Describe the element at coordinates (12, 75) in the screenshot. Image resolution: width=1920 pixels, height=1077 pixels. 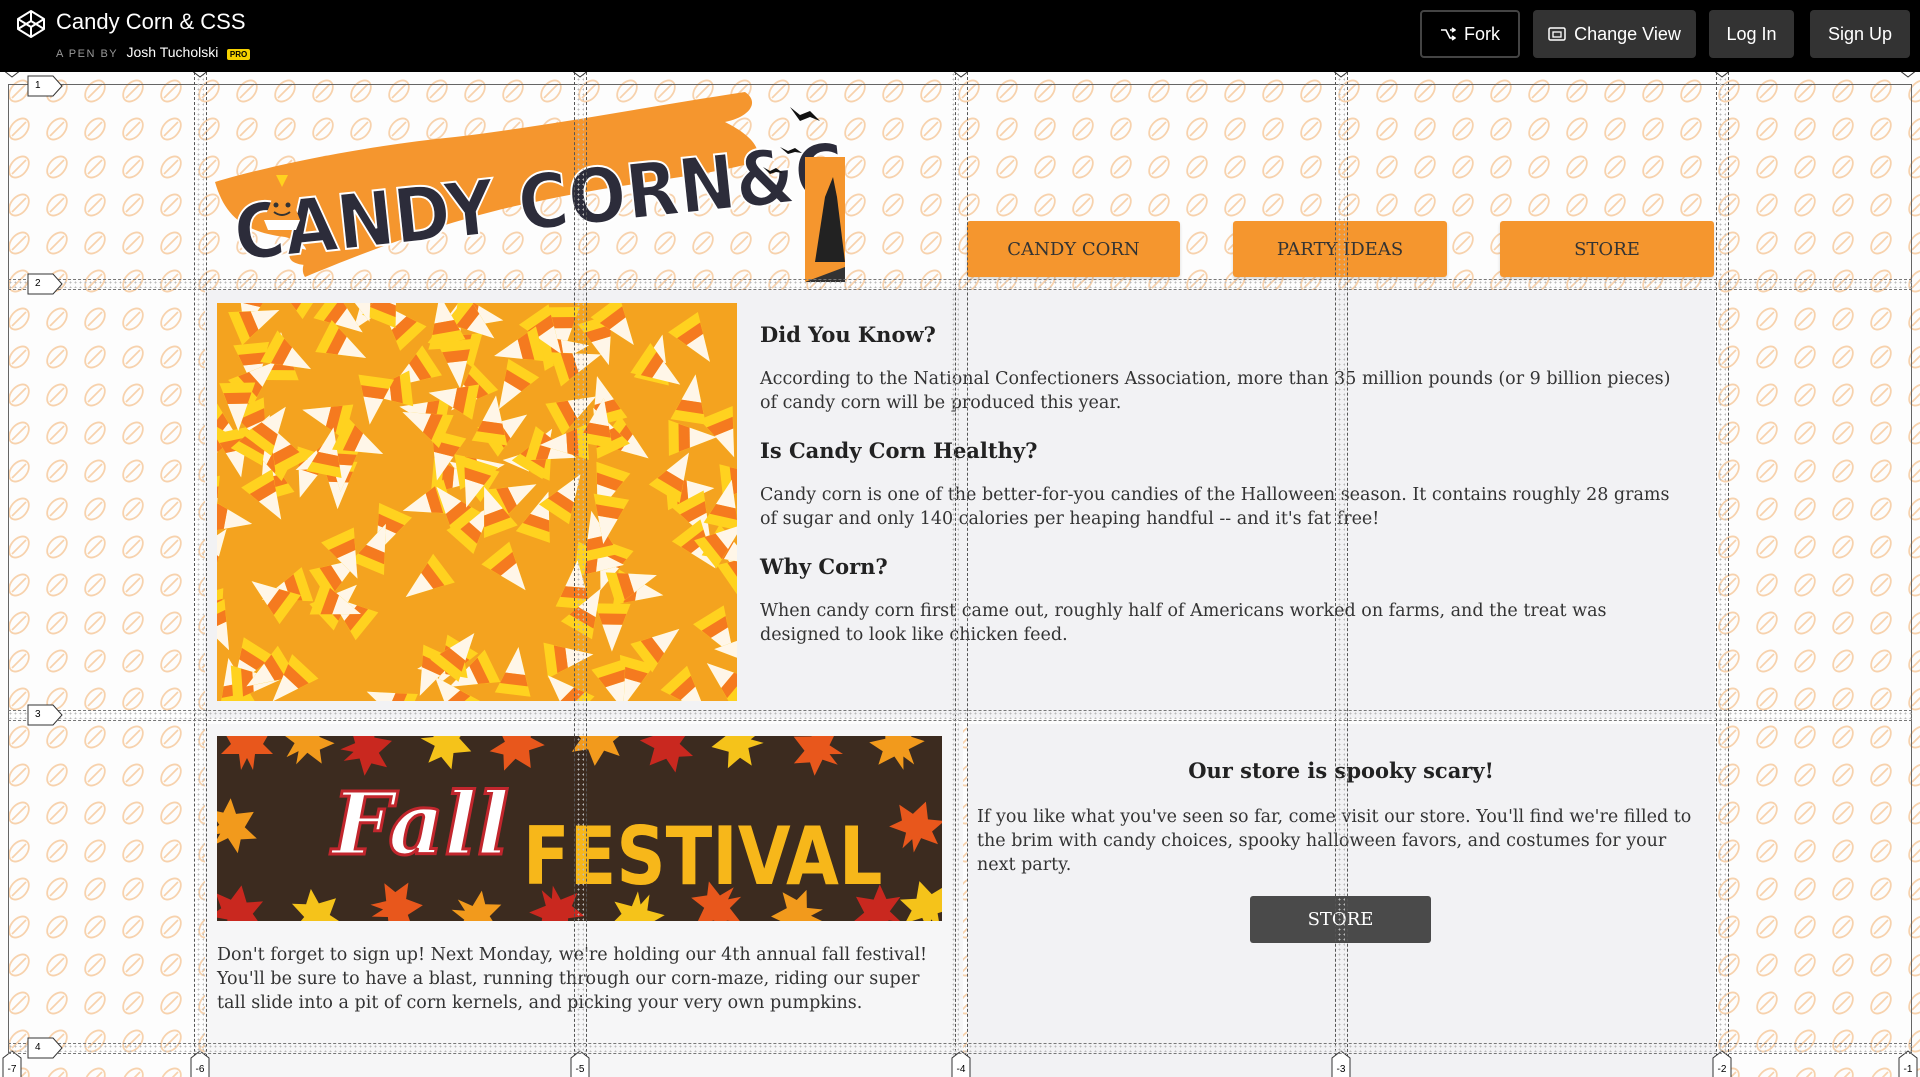
I see `grid-column-marker-top: 1` at that location.